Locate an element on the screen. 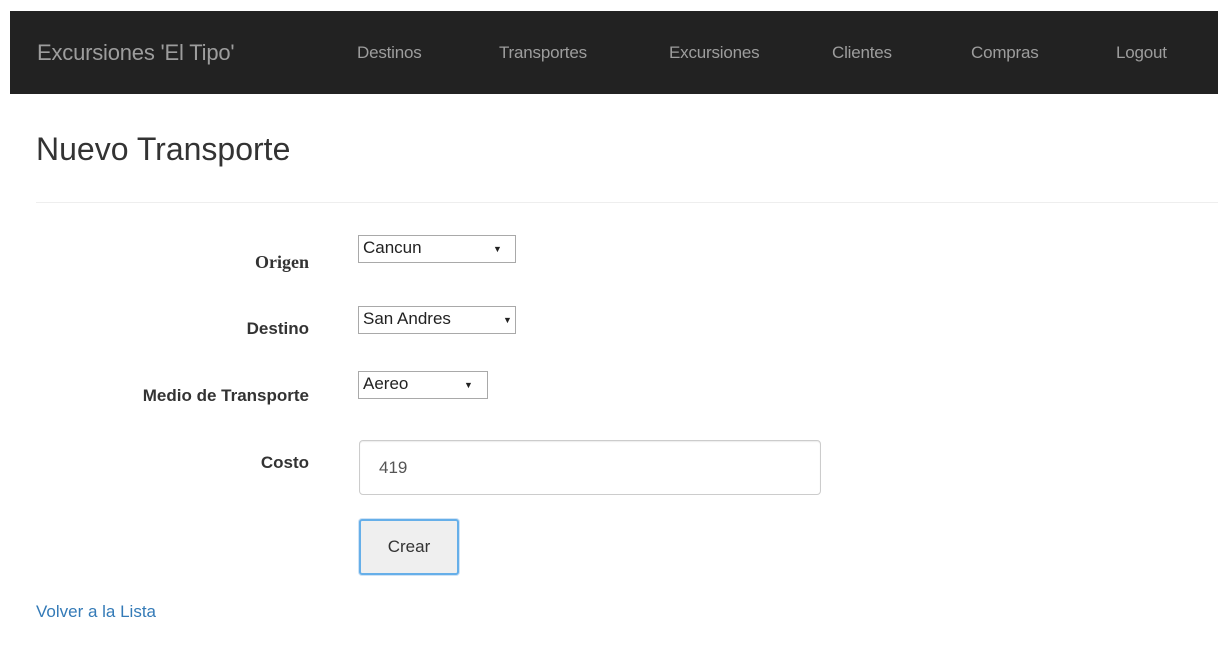 This screenshot has height=660, width=1218. origen-selected-value: Cancun is located at coordinates (392, 247).